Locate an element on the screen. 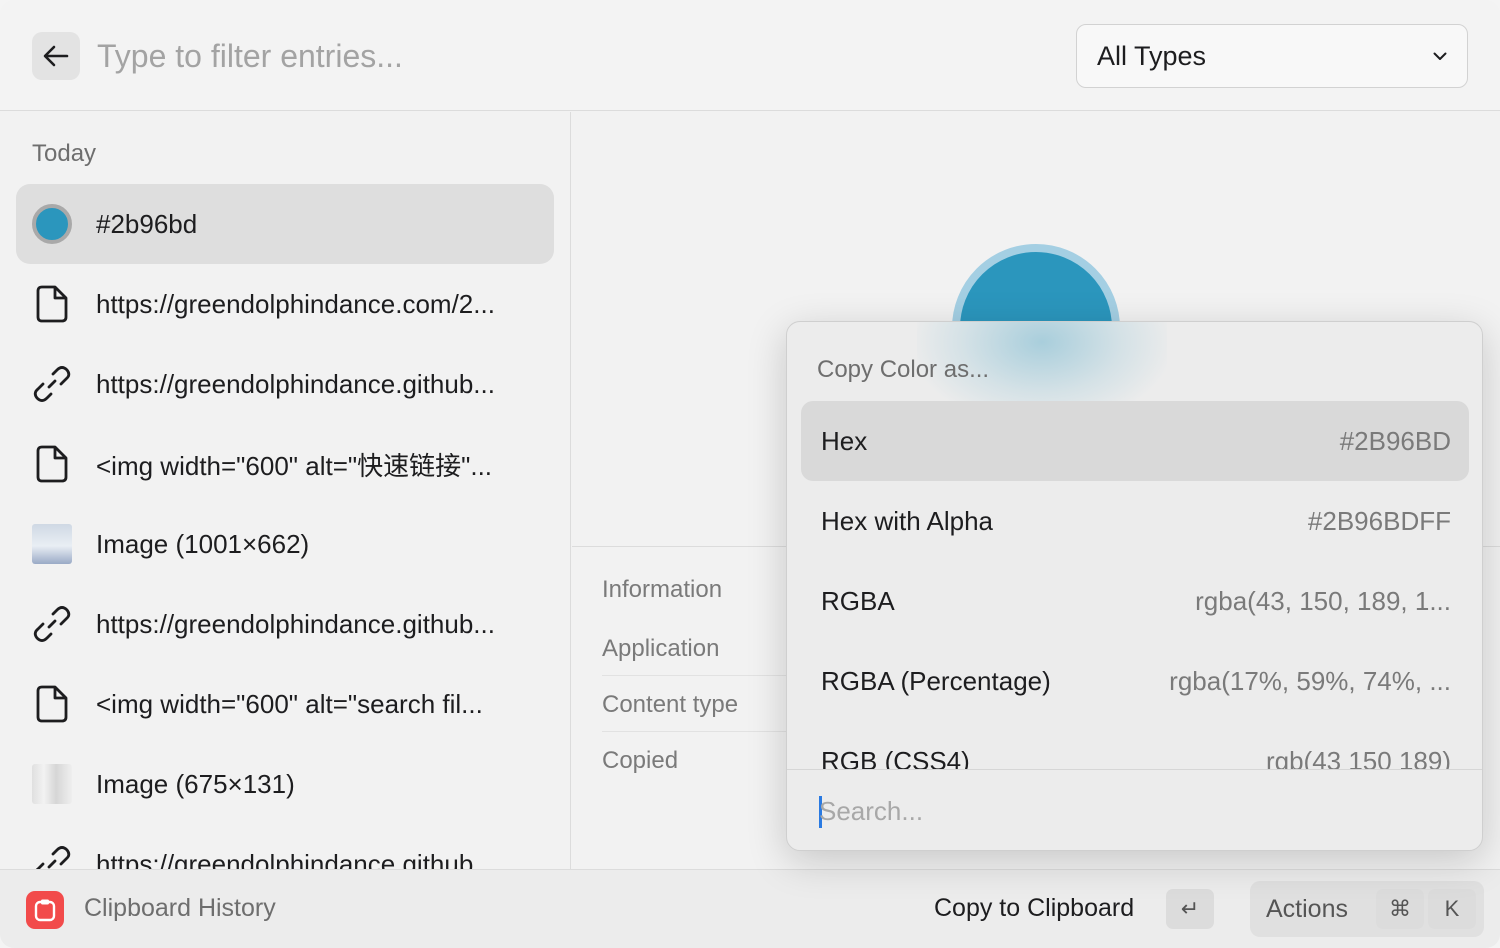 Image resolution: width=1500 pixels, height=948 pixels. format-option-hex: Hex #2B96BD is located at coordinates (1135, 441).